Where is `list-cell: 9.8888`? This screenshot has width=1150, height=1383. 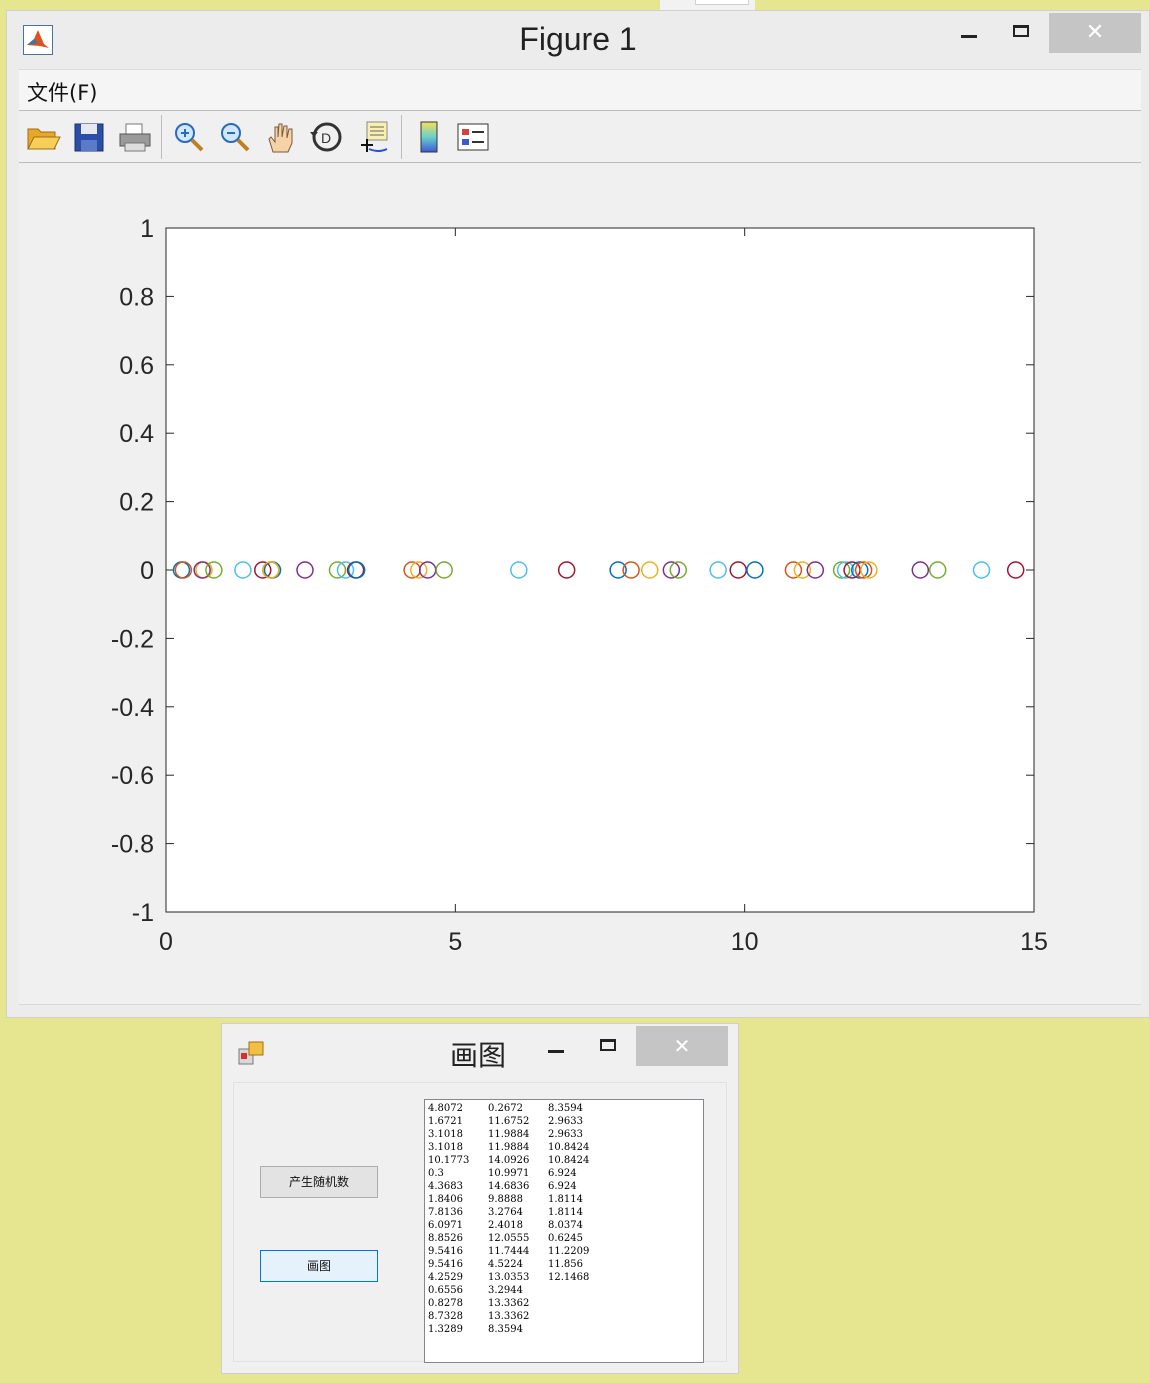 list-cell: 9.8888 is located at coordinates (505, 1199).